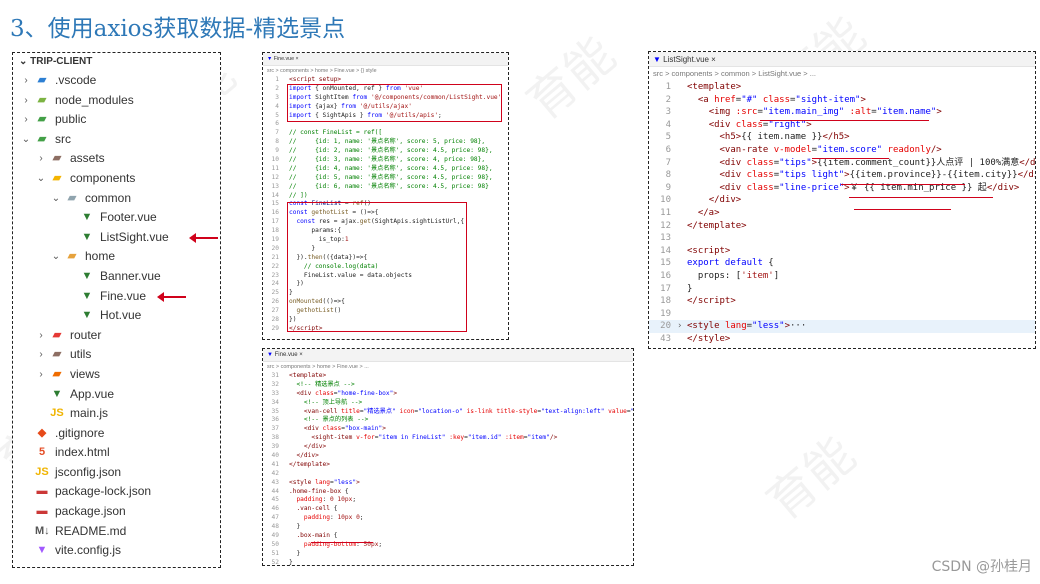 The image size is (1040, 584). Describe the element at coordinates (668, 99) in the screenshot. I see `line-number: 2` at that location.